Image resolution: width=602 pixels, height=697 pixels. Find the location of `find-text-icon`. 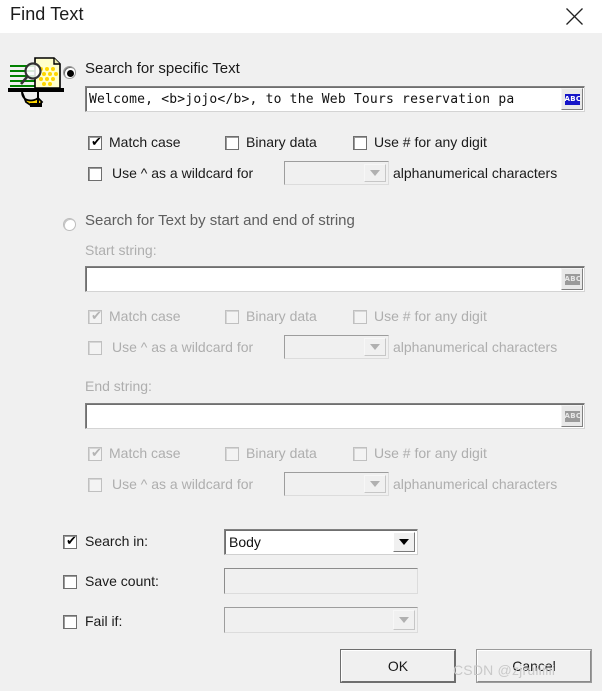

find-text-icon is located at coordinates (36, 80).